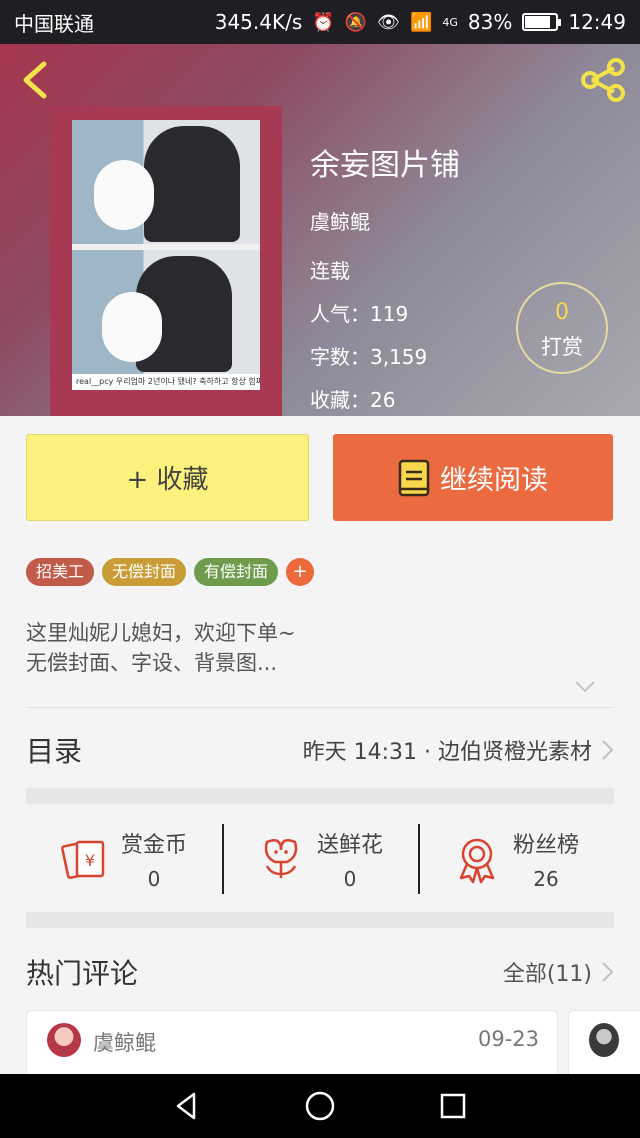  Describe the element at coordinates (597, 22) in the screenshot. I see `clock: 12:49` at that location.